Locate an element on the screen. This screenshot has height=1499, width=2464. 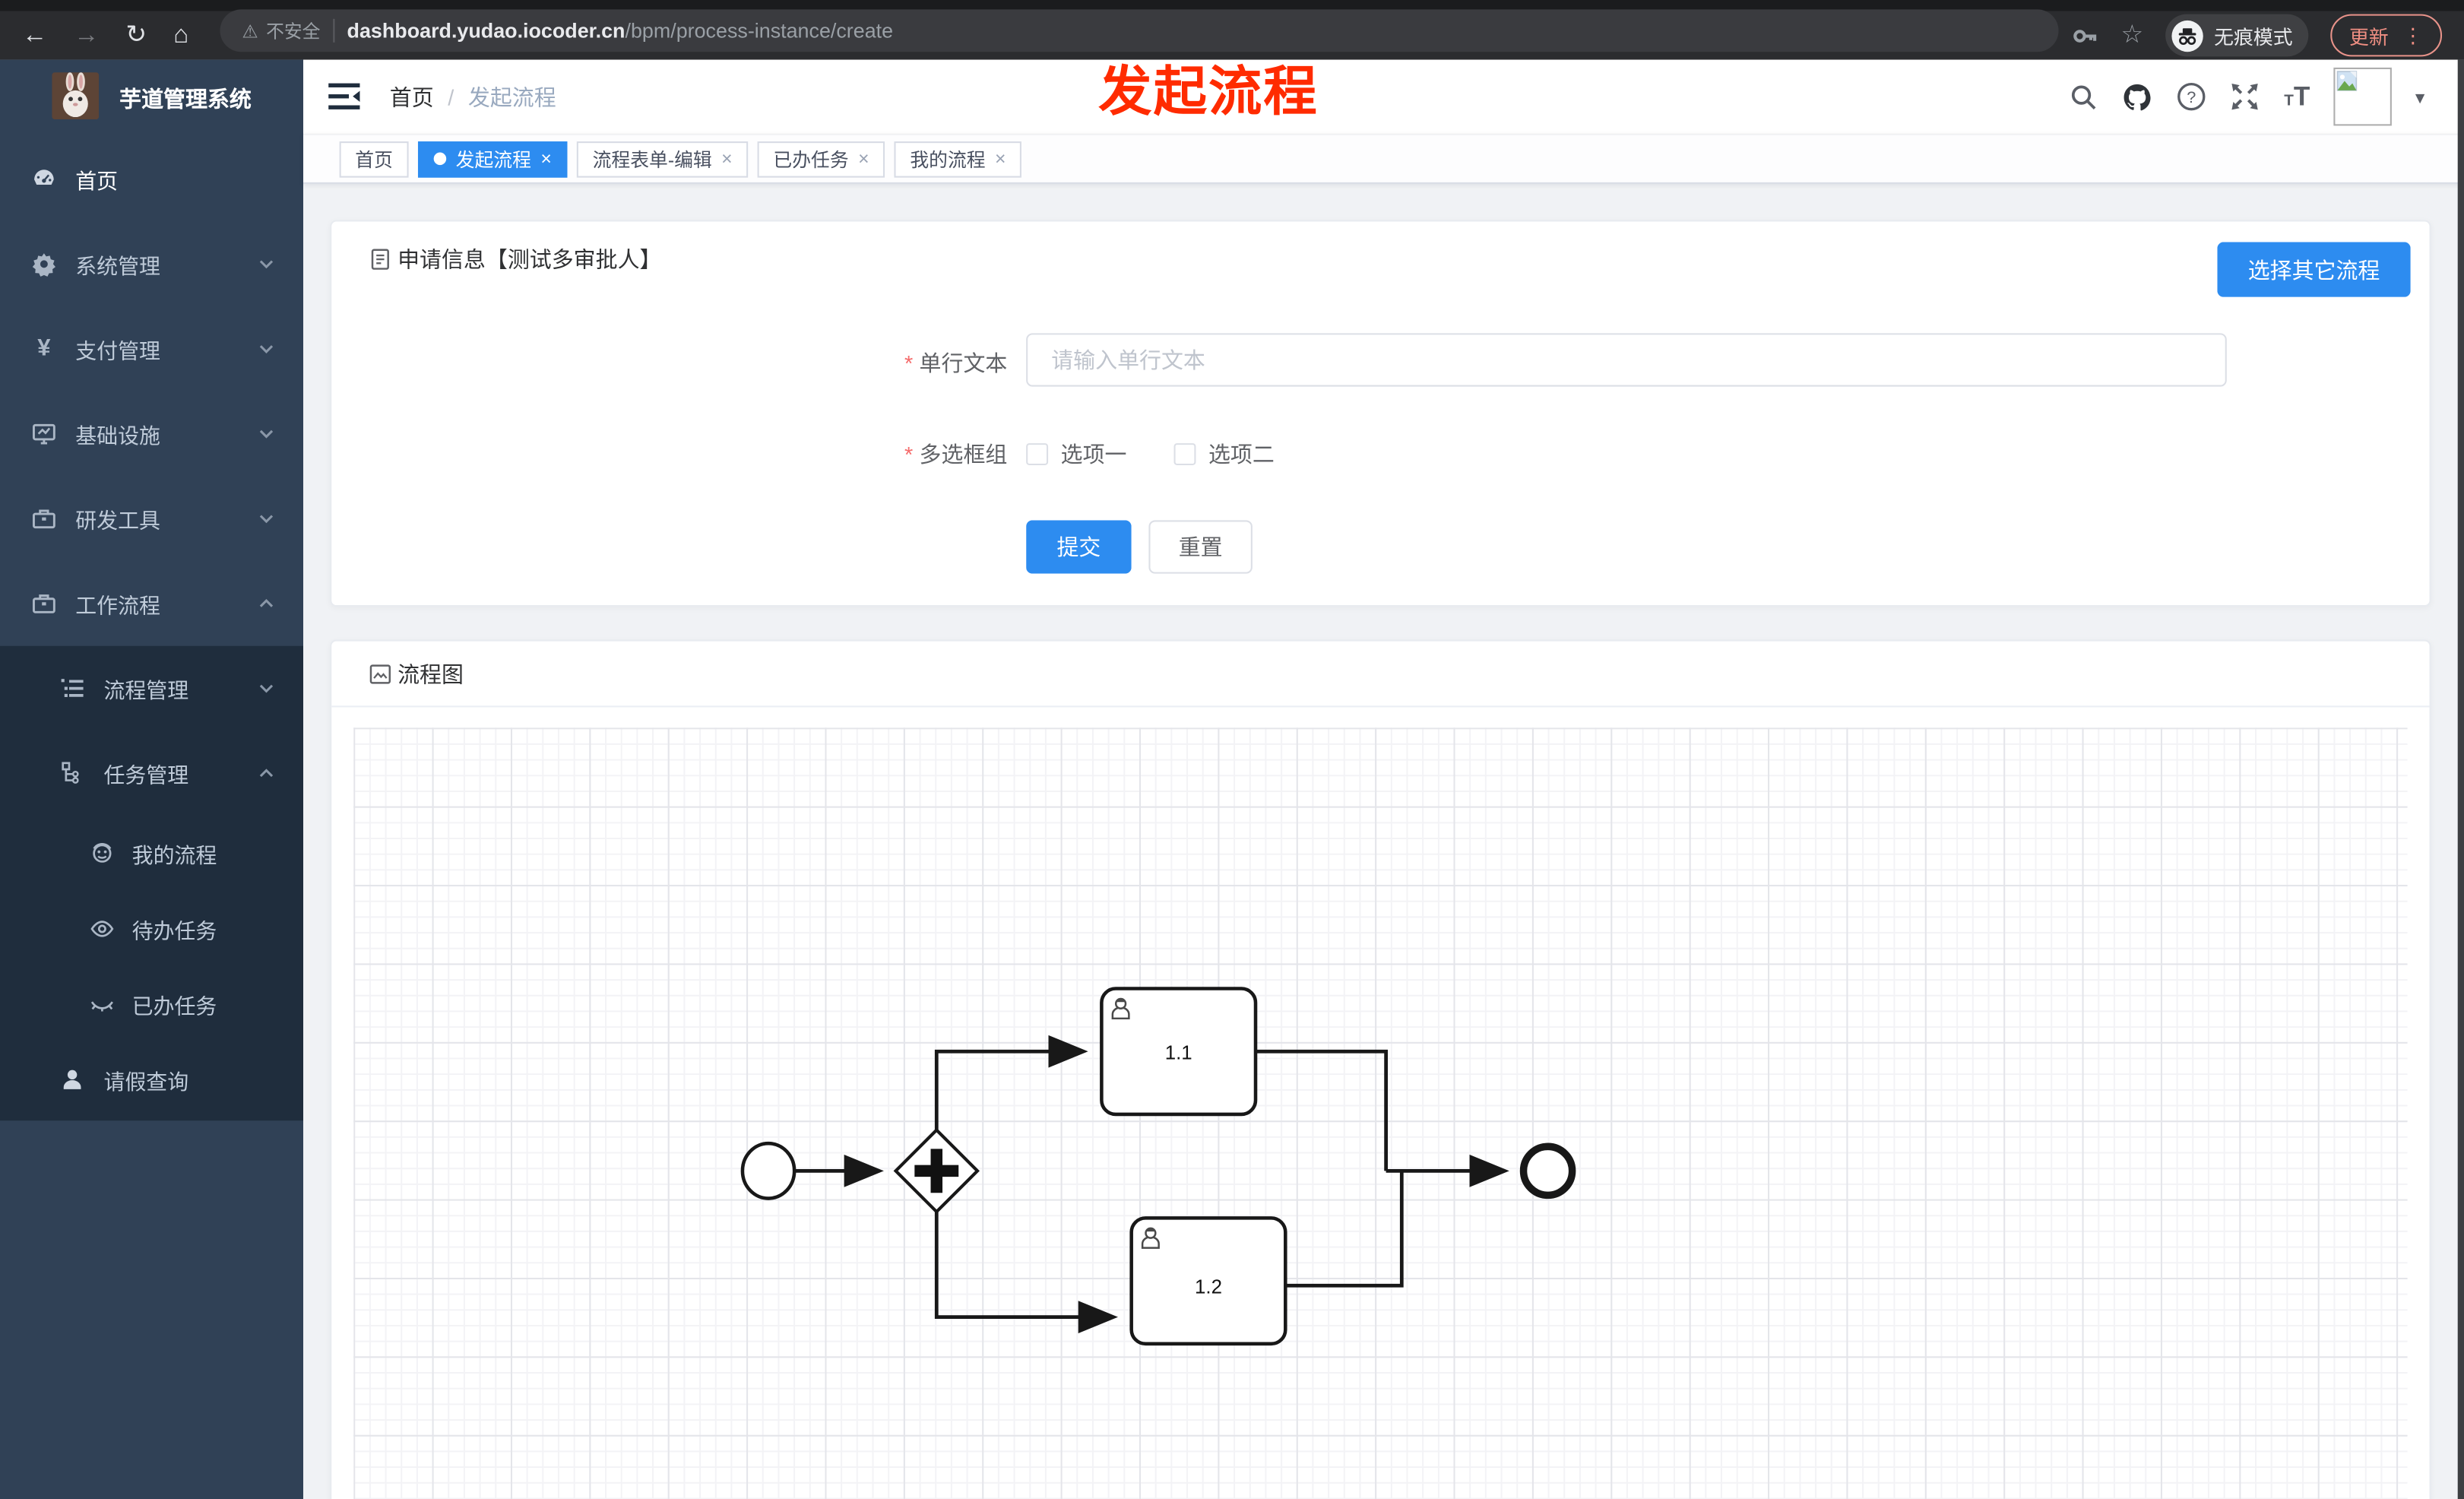
sidebar-item-done-tasks: 已办任务 is located at coordinates (151, 1004).